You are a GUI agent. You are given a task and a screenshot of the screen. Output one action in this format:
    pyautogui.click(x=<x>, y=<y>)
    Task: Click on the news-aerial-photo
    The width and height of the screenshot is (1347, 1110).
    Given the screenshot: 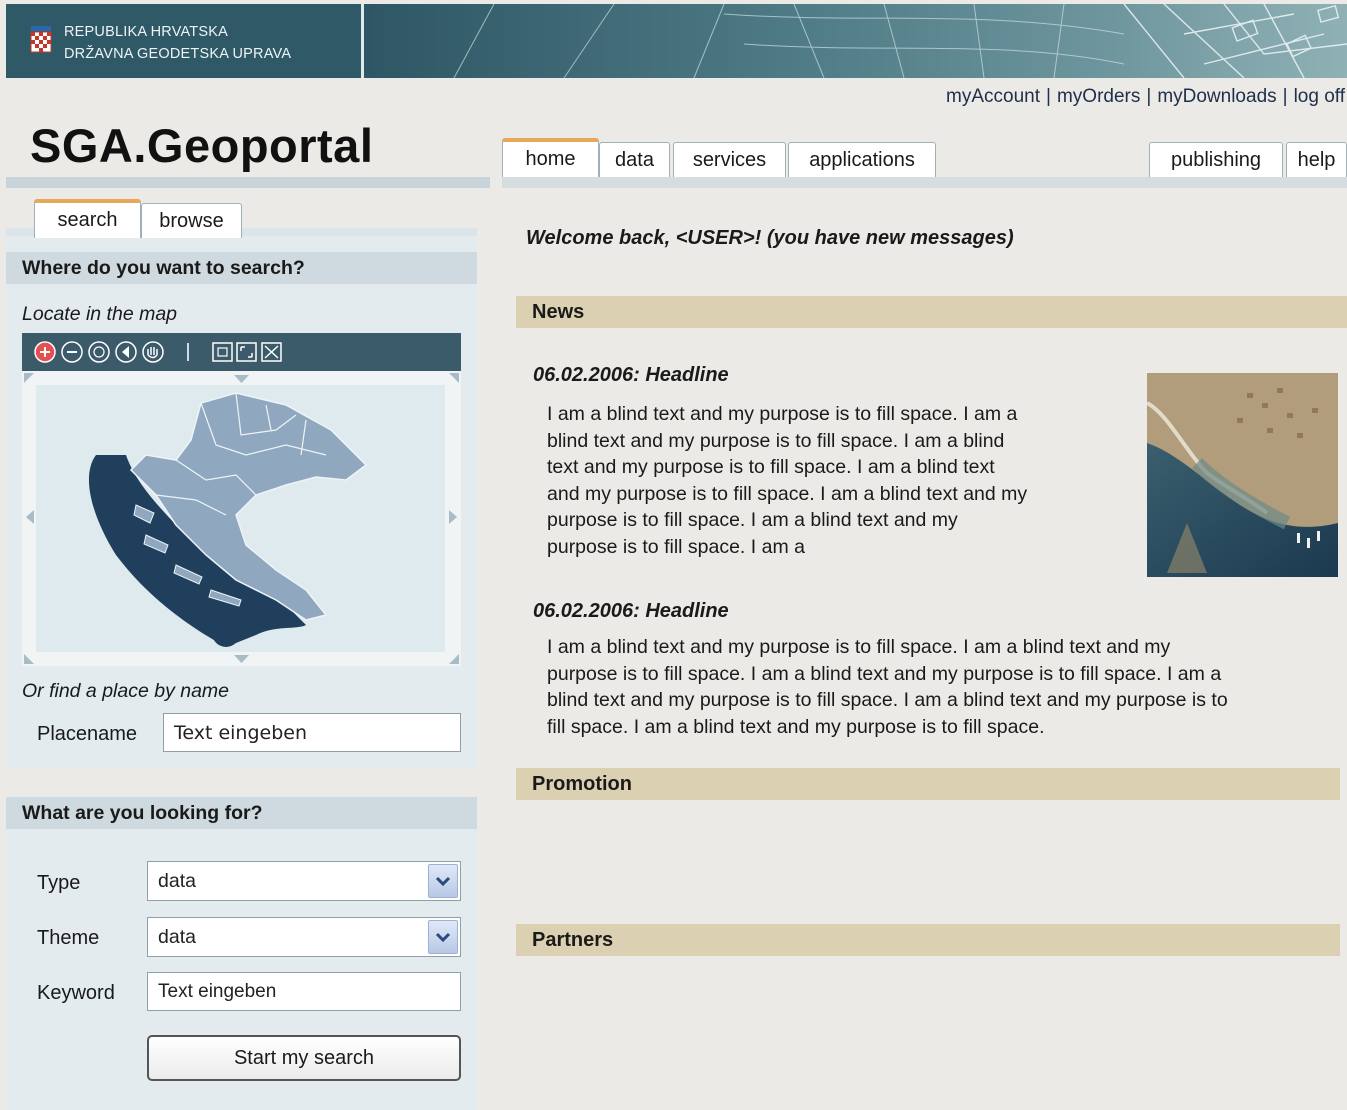 What is the action you would take?
    pyautogui.click(x=1242, y=475)
    